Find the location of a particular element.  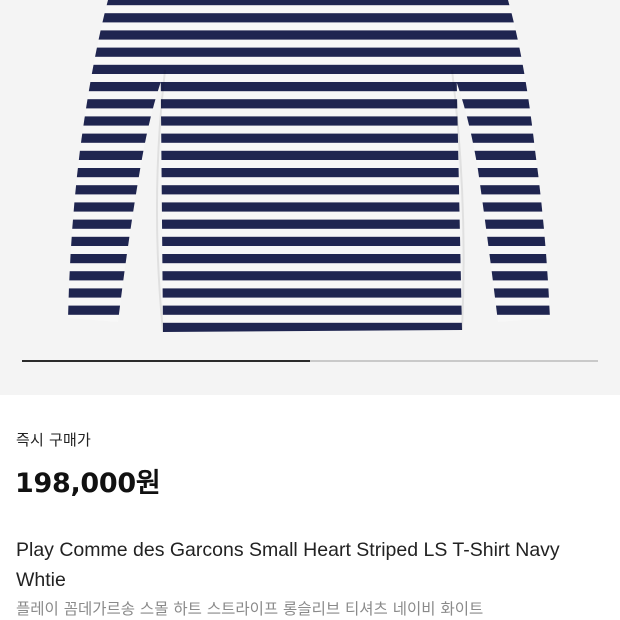

product-price: 198,000원 is located at coordinates (88, 483).